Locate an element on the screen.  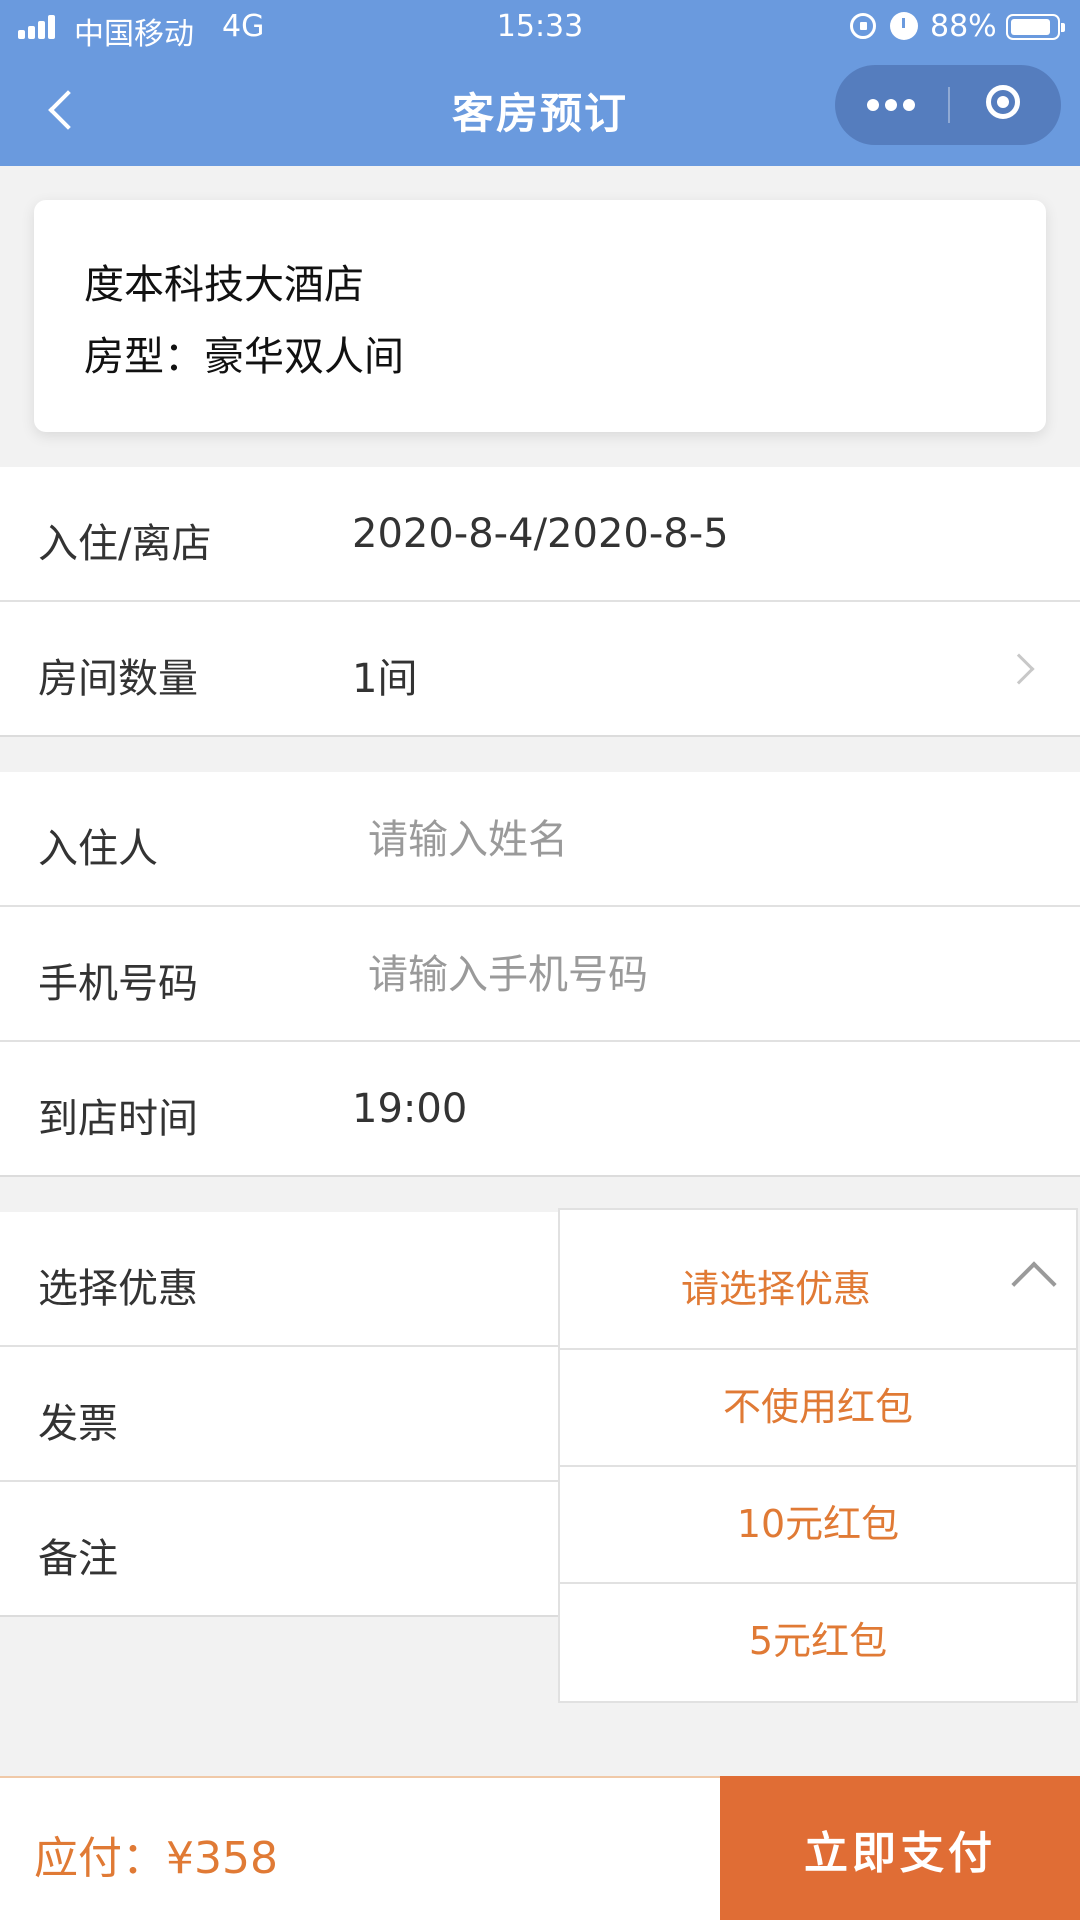
status-time: 15:33 is located at coordinates (540, 26).